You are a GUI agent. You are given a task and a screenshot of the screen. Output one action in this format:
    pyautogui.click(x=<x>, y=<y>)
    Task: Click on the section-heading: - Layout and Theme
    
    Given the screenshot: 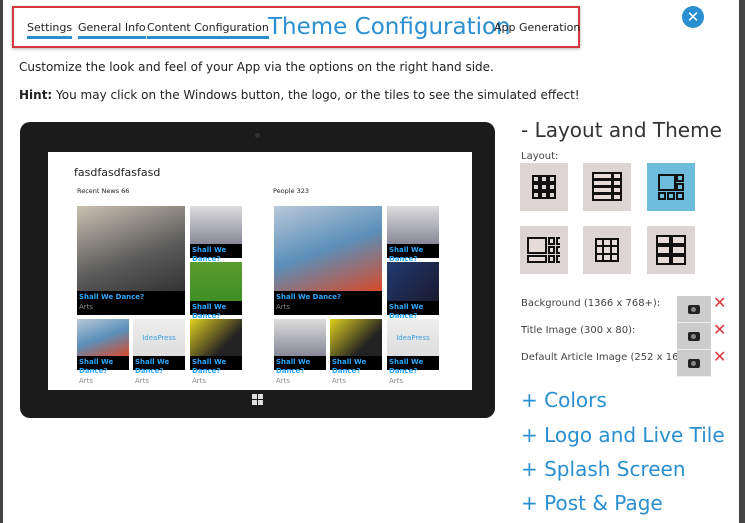 What is the action you would take?
    pyautogui.click(x=621, y=130)
    